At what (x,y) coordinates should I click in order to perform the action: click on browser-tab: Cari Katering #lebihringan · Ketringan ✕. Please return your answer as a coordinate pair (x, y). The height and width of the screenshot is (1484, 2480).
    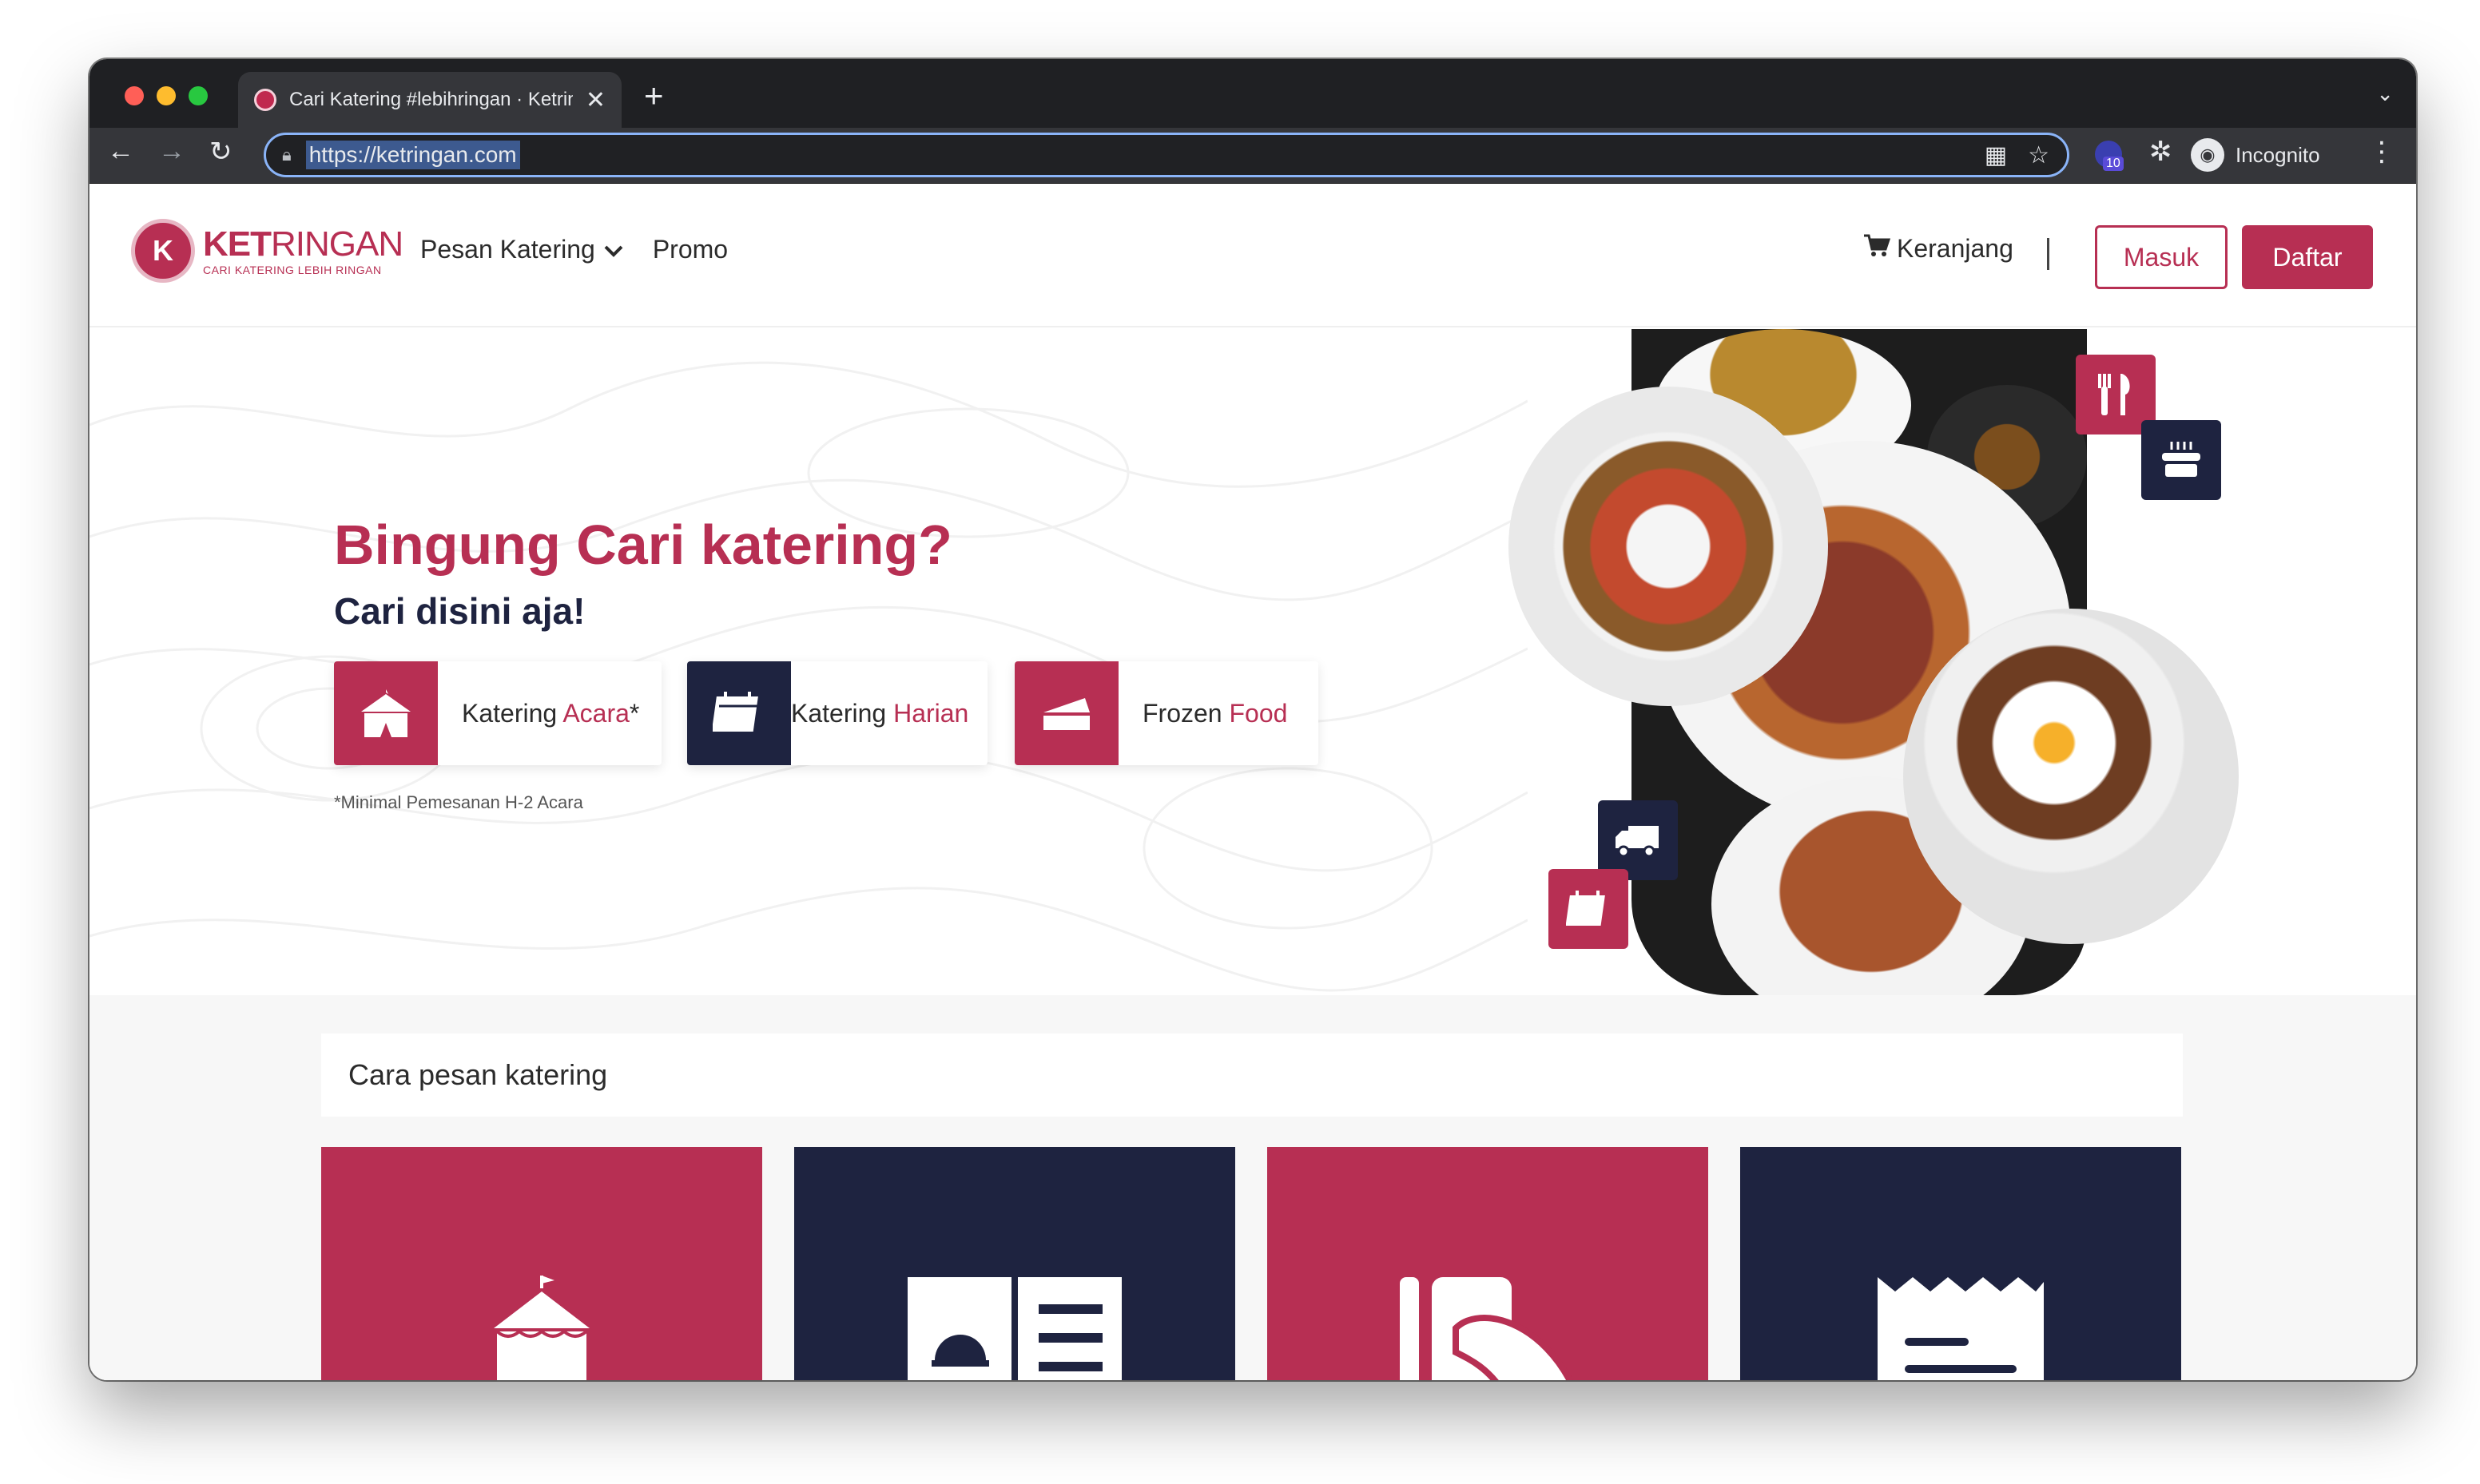
    Looking at the image, I should click on (430, 100).